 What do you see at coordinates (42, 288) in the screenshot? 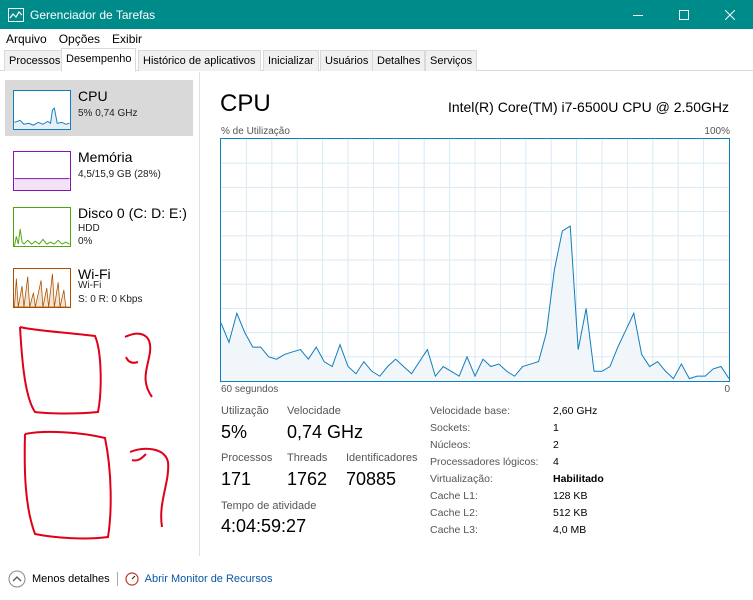
I see `wifi-thumbnail` at bounding box center [42, 288].